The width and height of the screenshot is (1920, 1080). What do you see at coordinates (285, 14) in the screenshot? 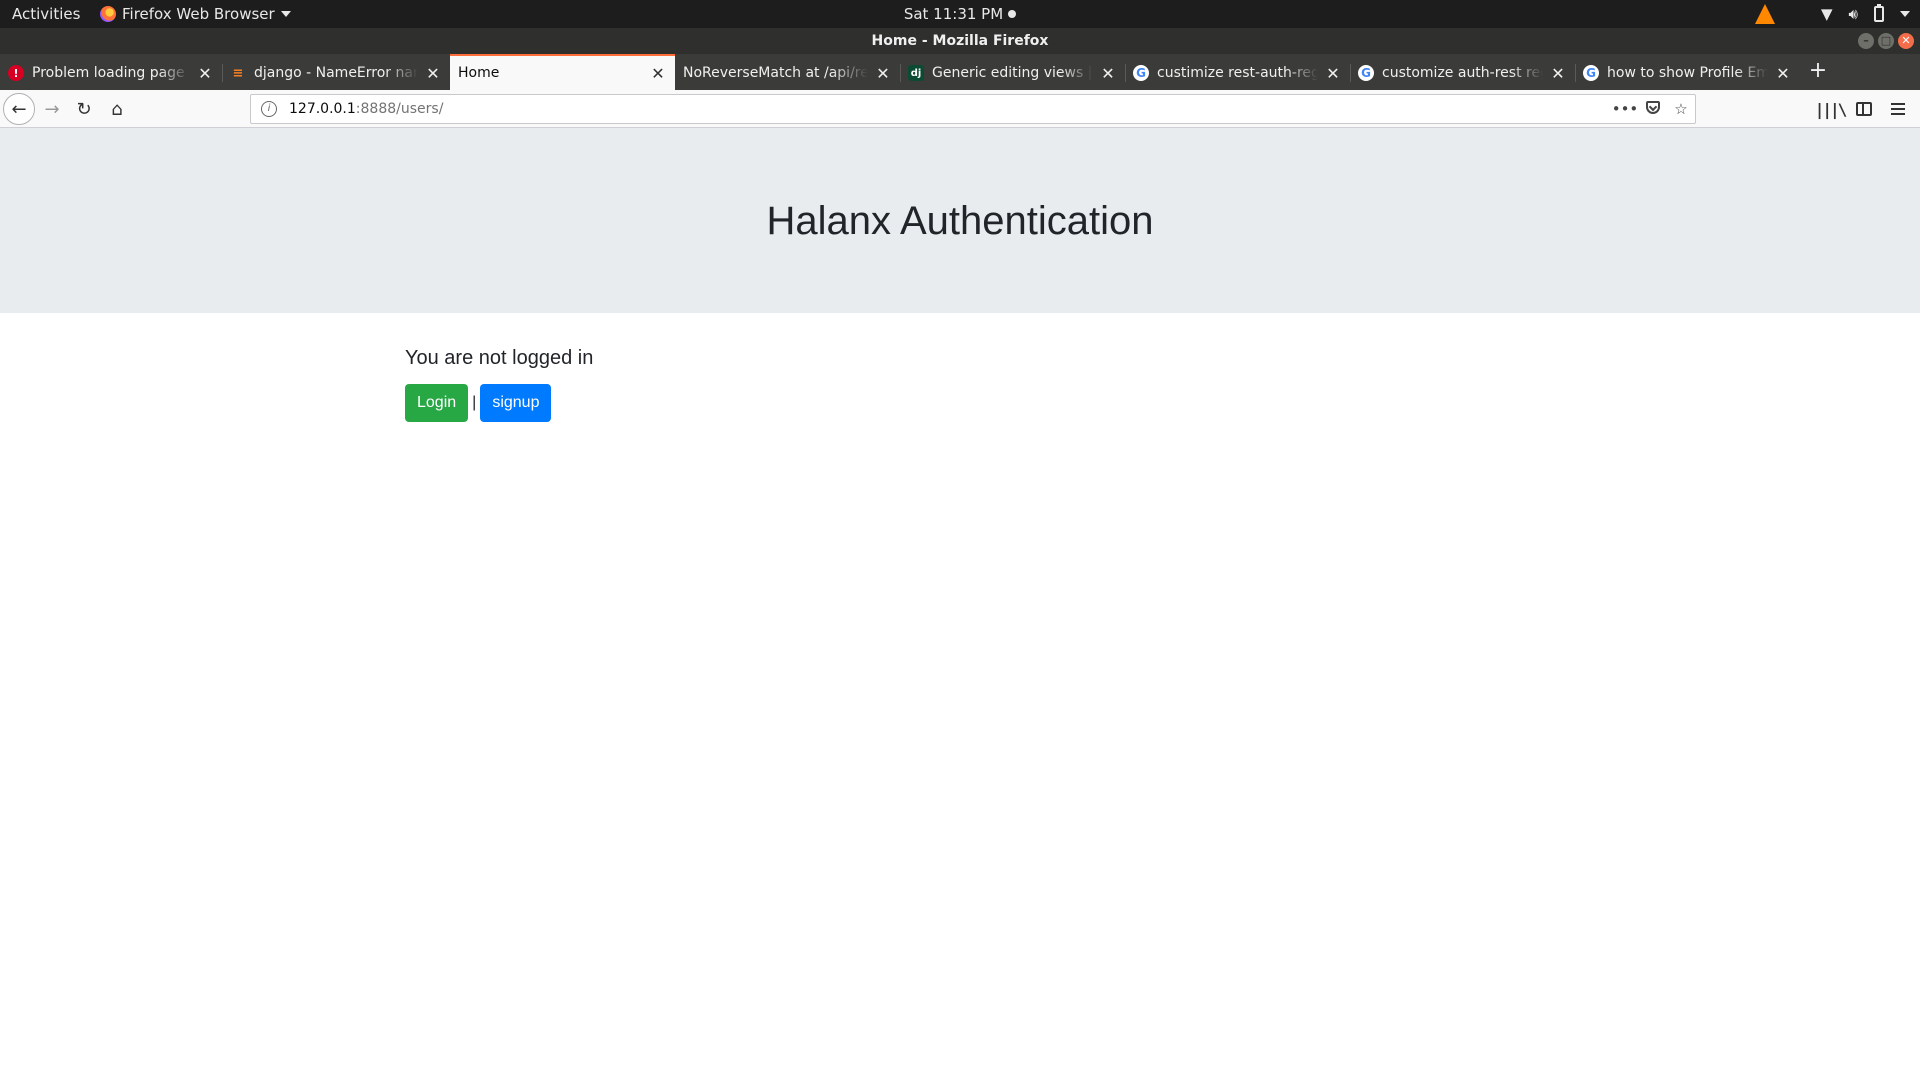
I see `caret-down-icon` at bounding box center [285, 14].